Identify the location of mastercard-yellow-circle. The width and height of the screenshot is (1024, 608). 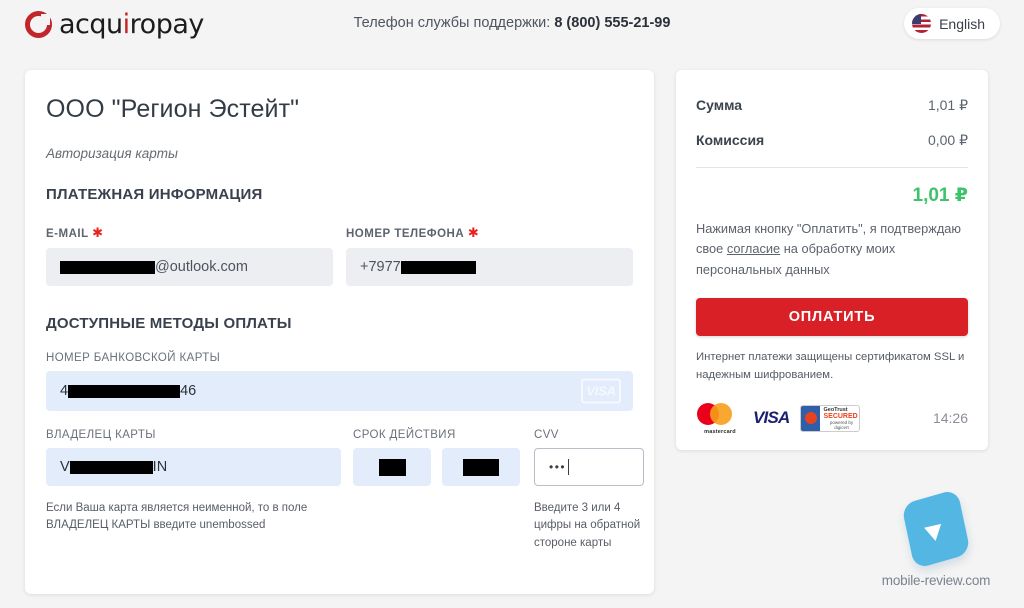
(721, 414).